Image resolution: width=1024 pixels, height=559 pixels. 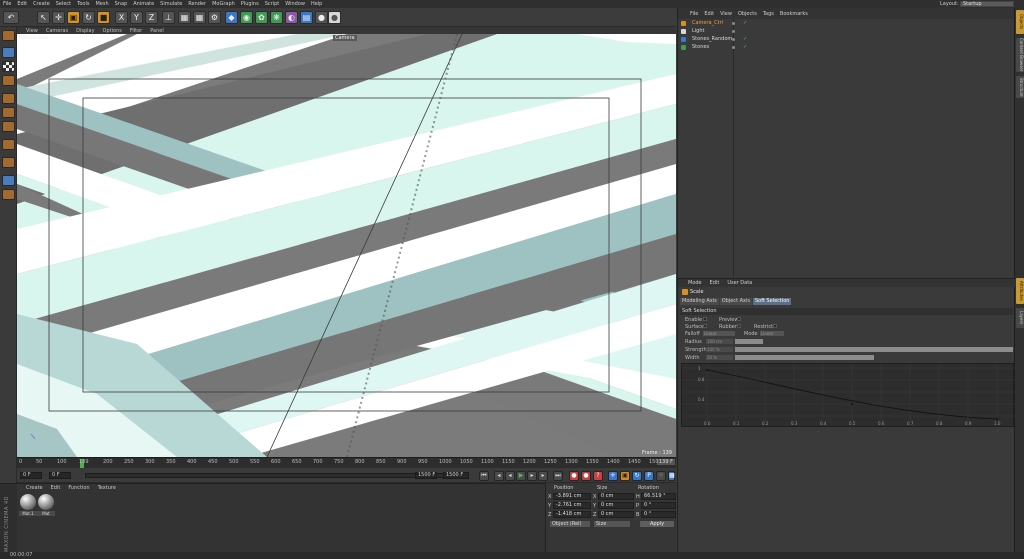 I want to click on material-menu-item-3: Texture, so click(x=107, y=488).